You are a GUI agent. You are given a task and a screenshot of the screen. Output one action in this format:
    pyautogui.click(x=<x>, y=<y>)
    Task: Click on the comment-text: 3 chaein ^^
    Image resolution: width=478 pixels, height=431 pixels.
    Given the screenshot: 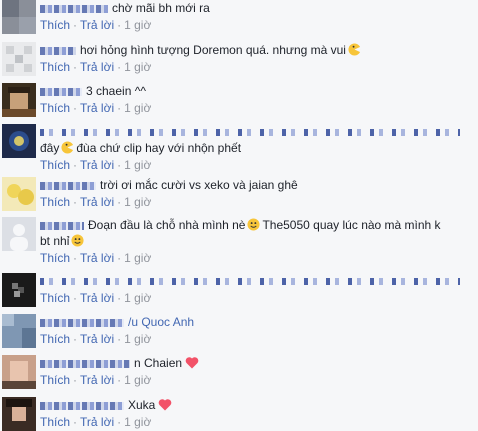 What is the action you would take?
    pyautogui.click(x=116, y=91)
    